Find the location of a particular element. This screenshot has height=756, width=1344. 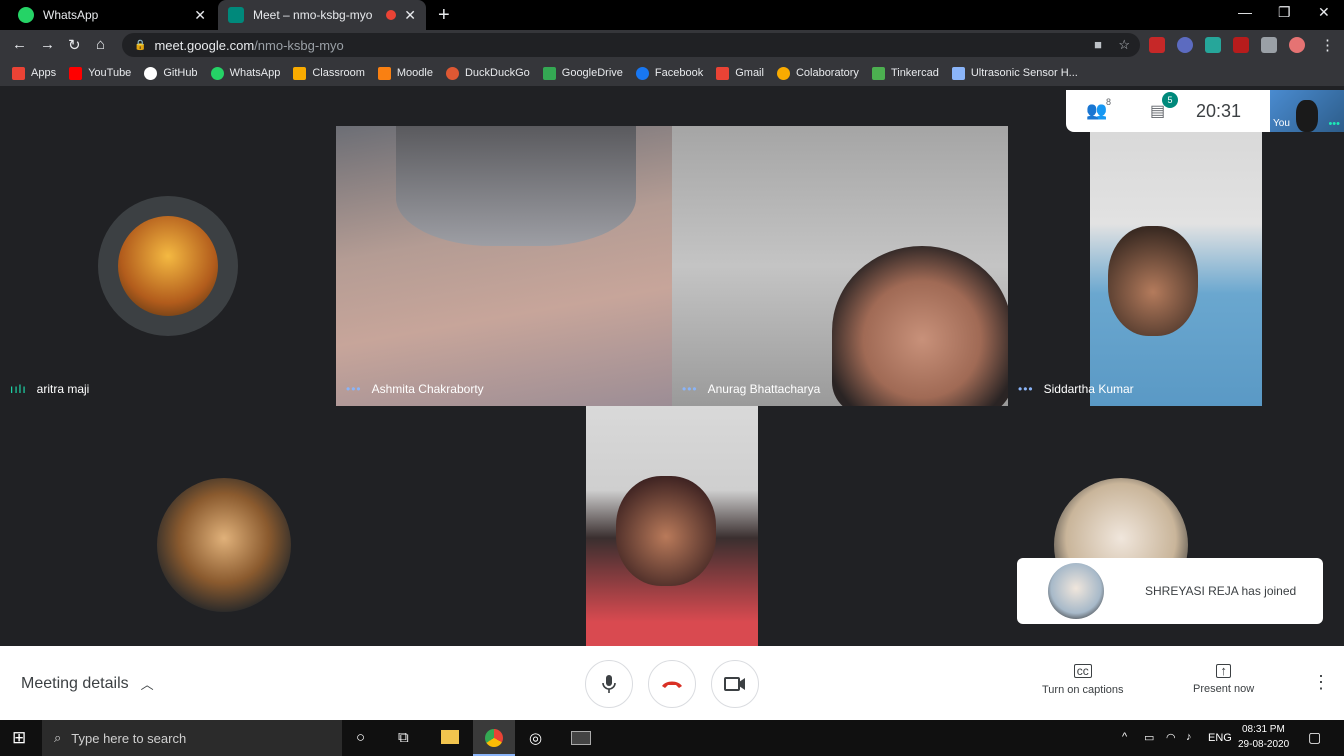

taskbar-search-input: ⌕ Type here to search is located at coordinates (192, 738).